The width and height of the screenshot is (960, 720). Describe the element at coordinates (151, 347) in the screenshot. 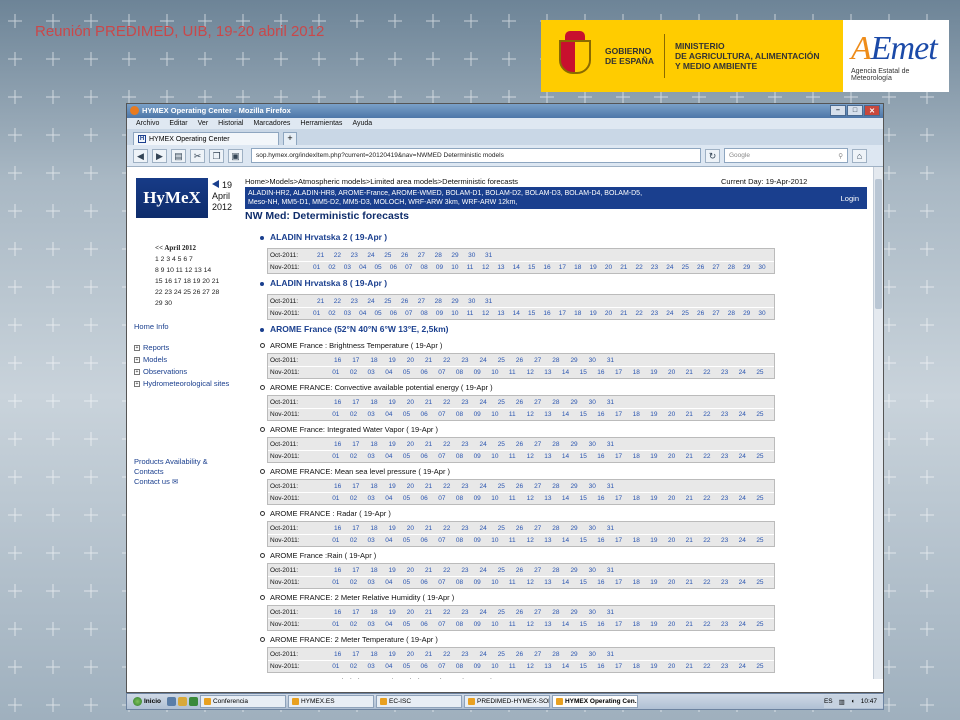

I see `sidebar-item-reports: + Reports` at that location.